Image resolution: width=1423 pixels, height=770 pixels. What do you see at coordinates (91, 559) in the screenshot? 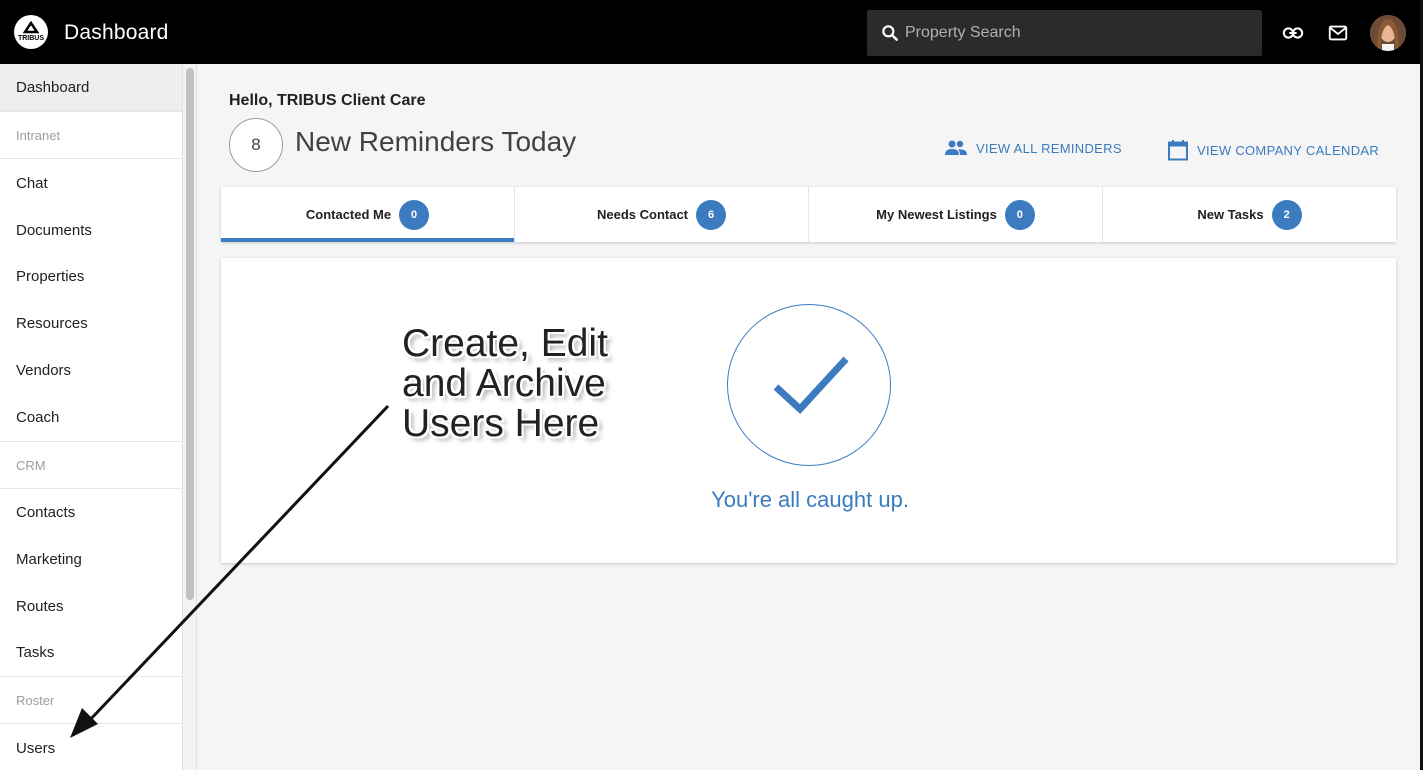
I see `sidebar-item-marketing: Marketing` at bounding box center [91, 559].